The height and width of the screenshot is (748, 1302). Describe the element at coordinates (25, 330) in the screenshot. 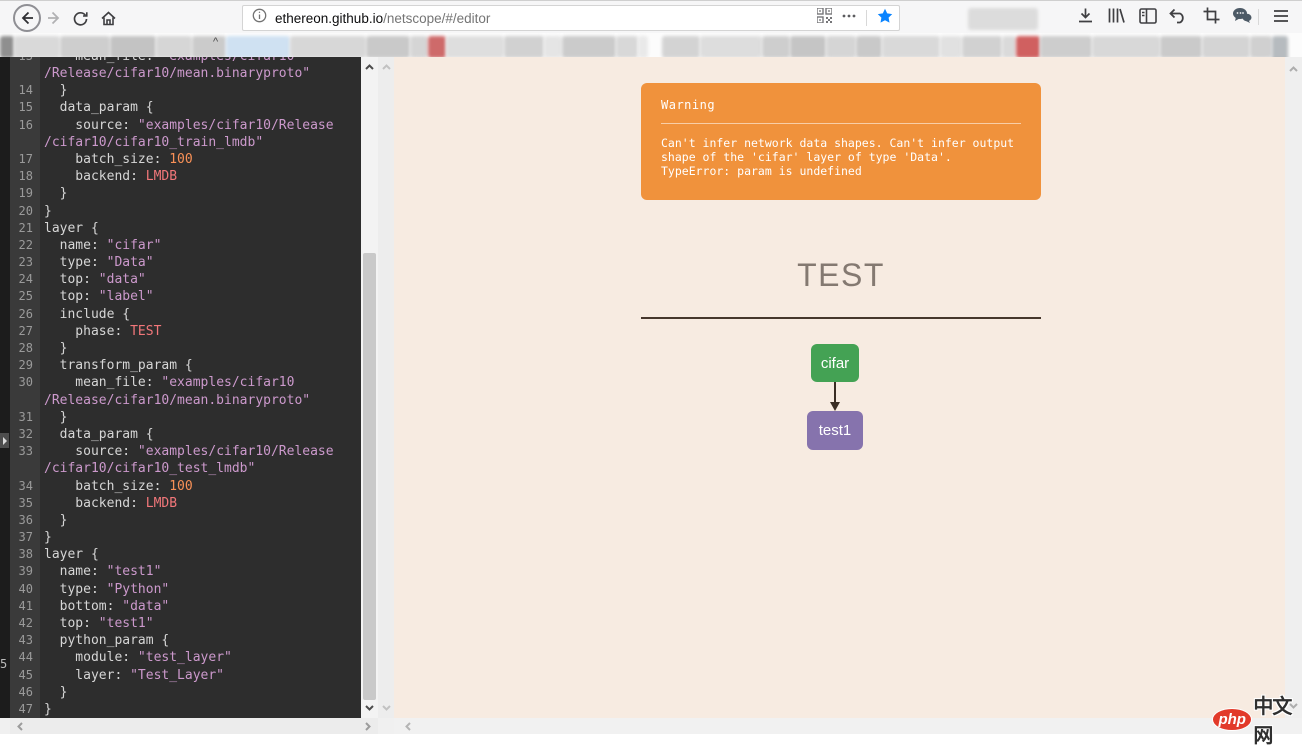

I see `line-number: 27` at that location.